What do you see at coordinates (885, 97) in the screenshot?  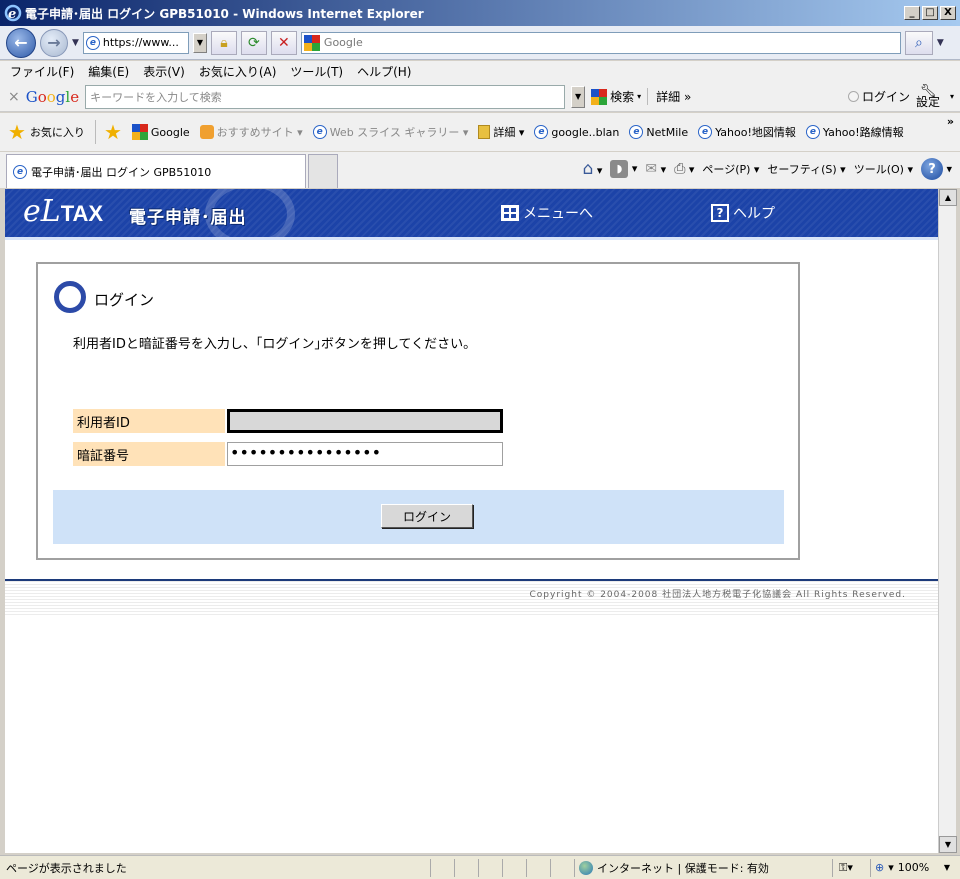 I see `google-login-label: ログイン` at bounding box center [885, 97].